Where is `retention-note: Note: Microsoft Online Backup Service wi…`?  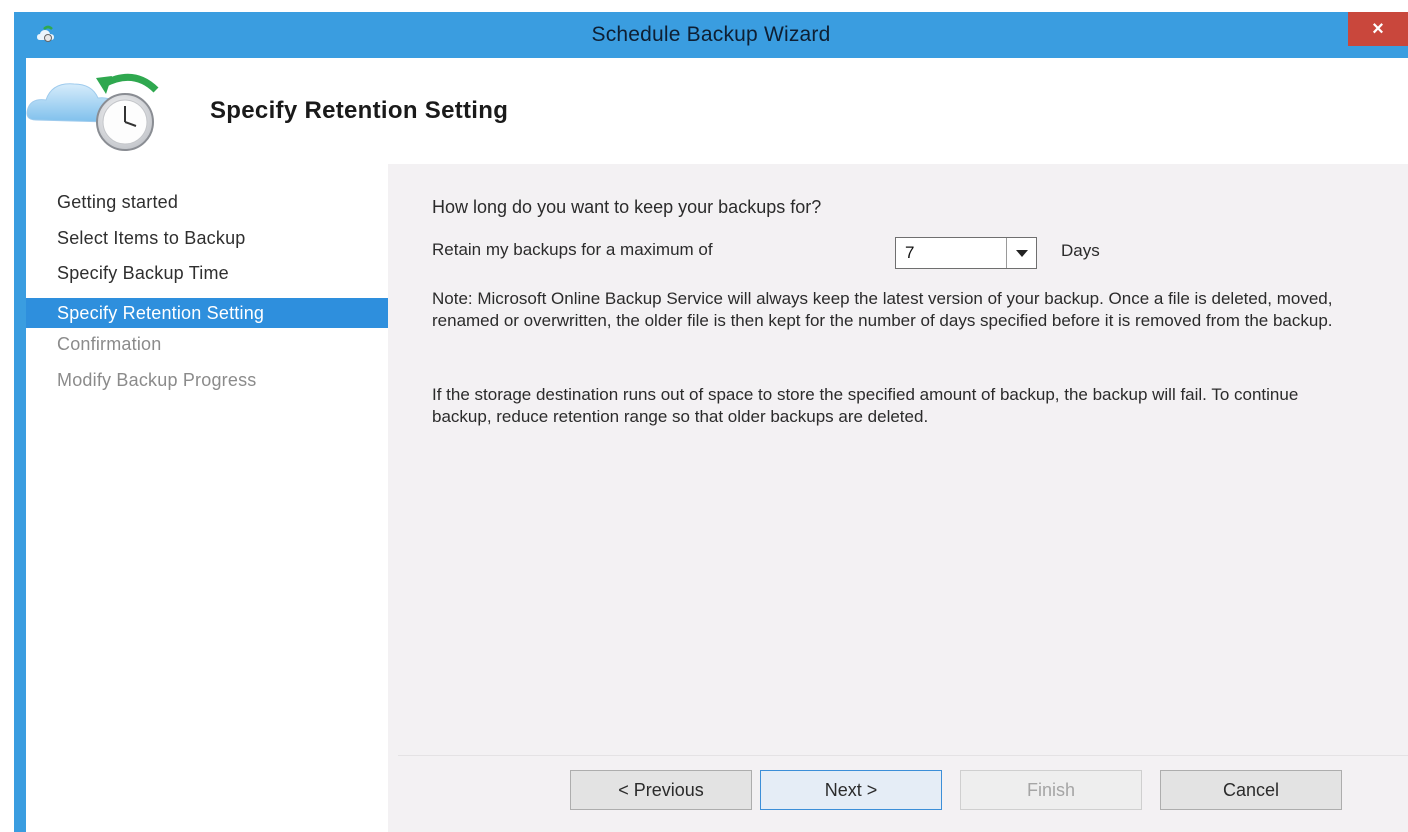
retention-note: Note: Microsoft Online Backup Service wi… is located at coordinates (882, 309).